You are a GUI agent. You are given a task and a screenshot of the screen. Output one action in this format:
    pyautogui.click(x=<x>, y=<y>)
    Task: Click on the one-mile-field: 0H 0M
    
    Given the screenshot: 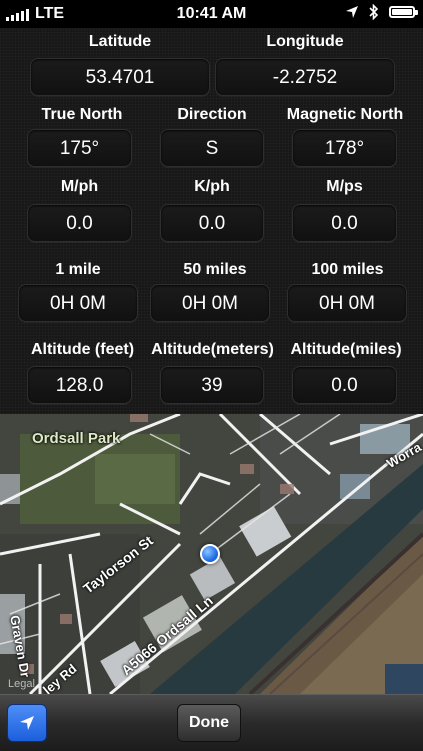 What is the action you would take?
    pyautogui.click(x=78, y=303)
    